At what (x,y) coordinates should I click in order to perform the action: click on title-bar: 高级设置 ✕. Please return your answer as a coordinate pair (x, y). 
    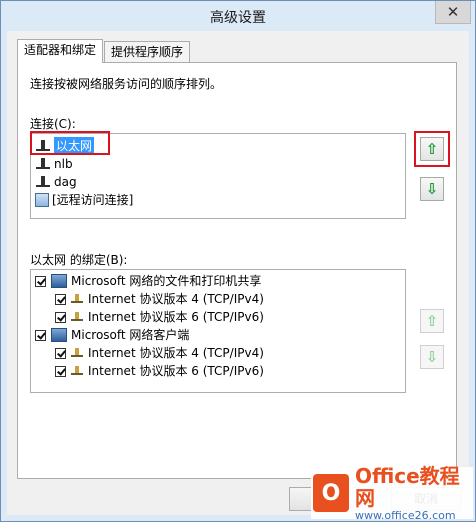
    Looking at the image, I should click on (238, 16).